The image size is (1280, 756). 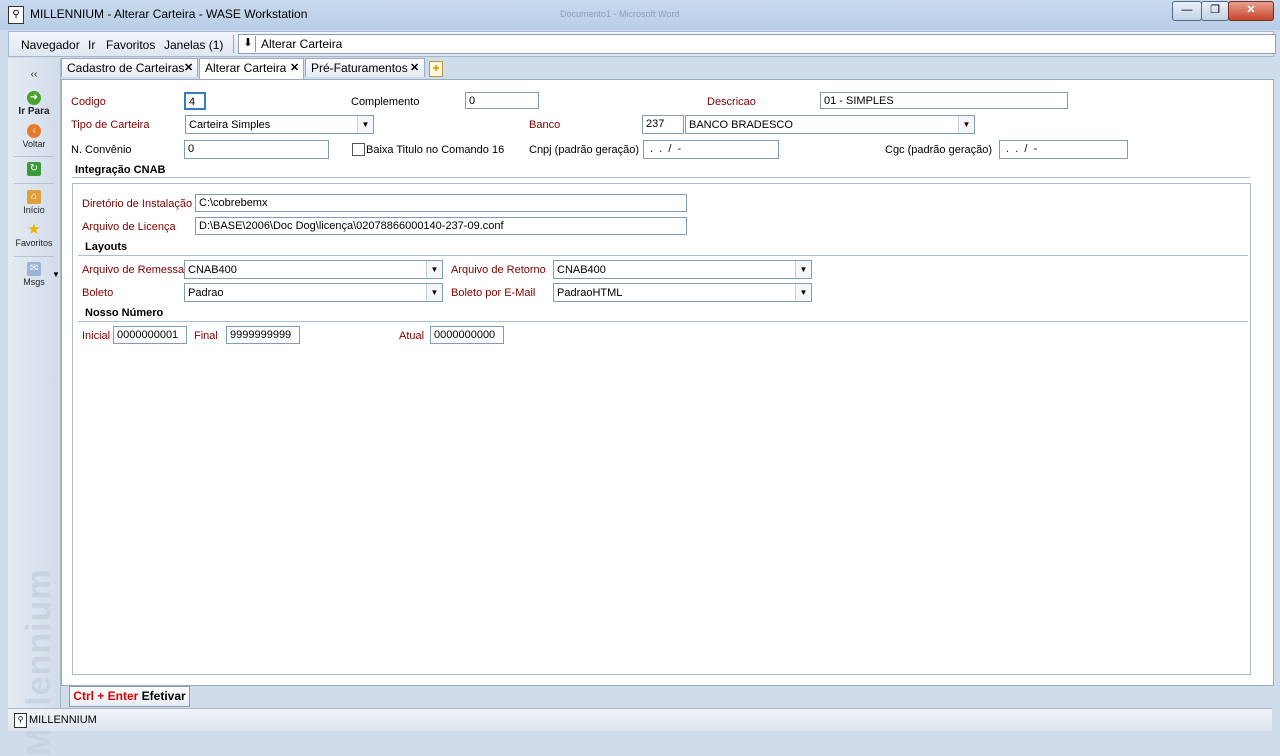 I want to click on remessa-select: CNAB400 ▼, so click(x=313, y=269).